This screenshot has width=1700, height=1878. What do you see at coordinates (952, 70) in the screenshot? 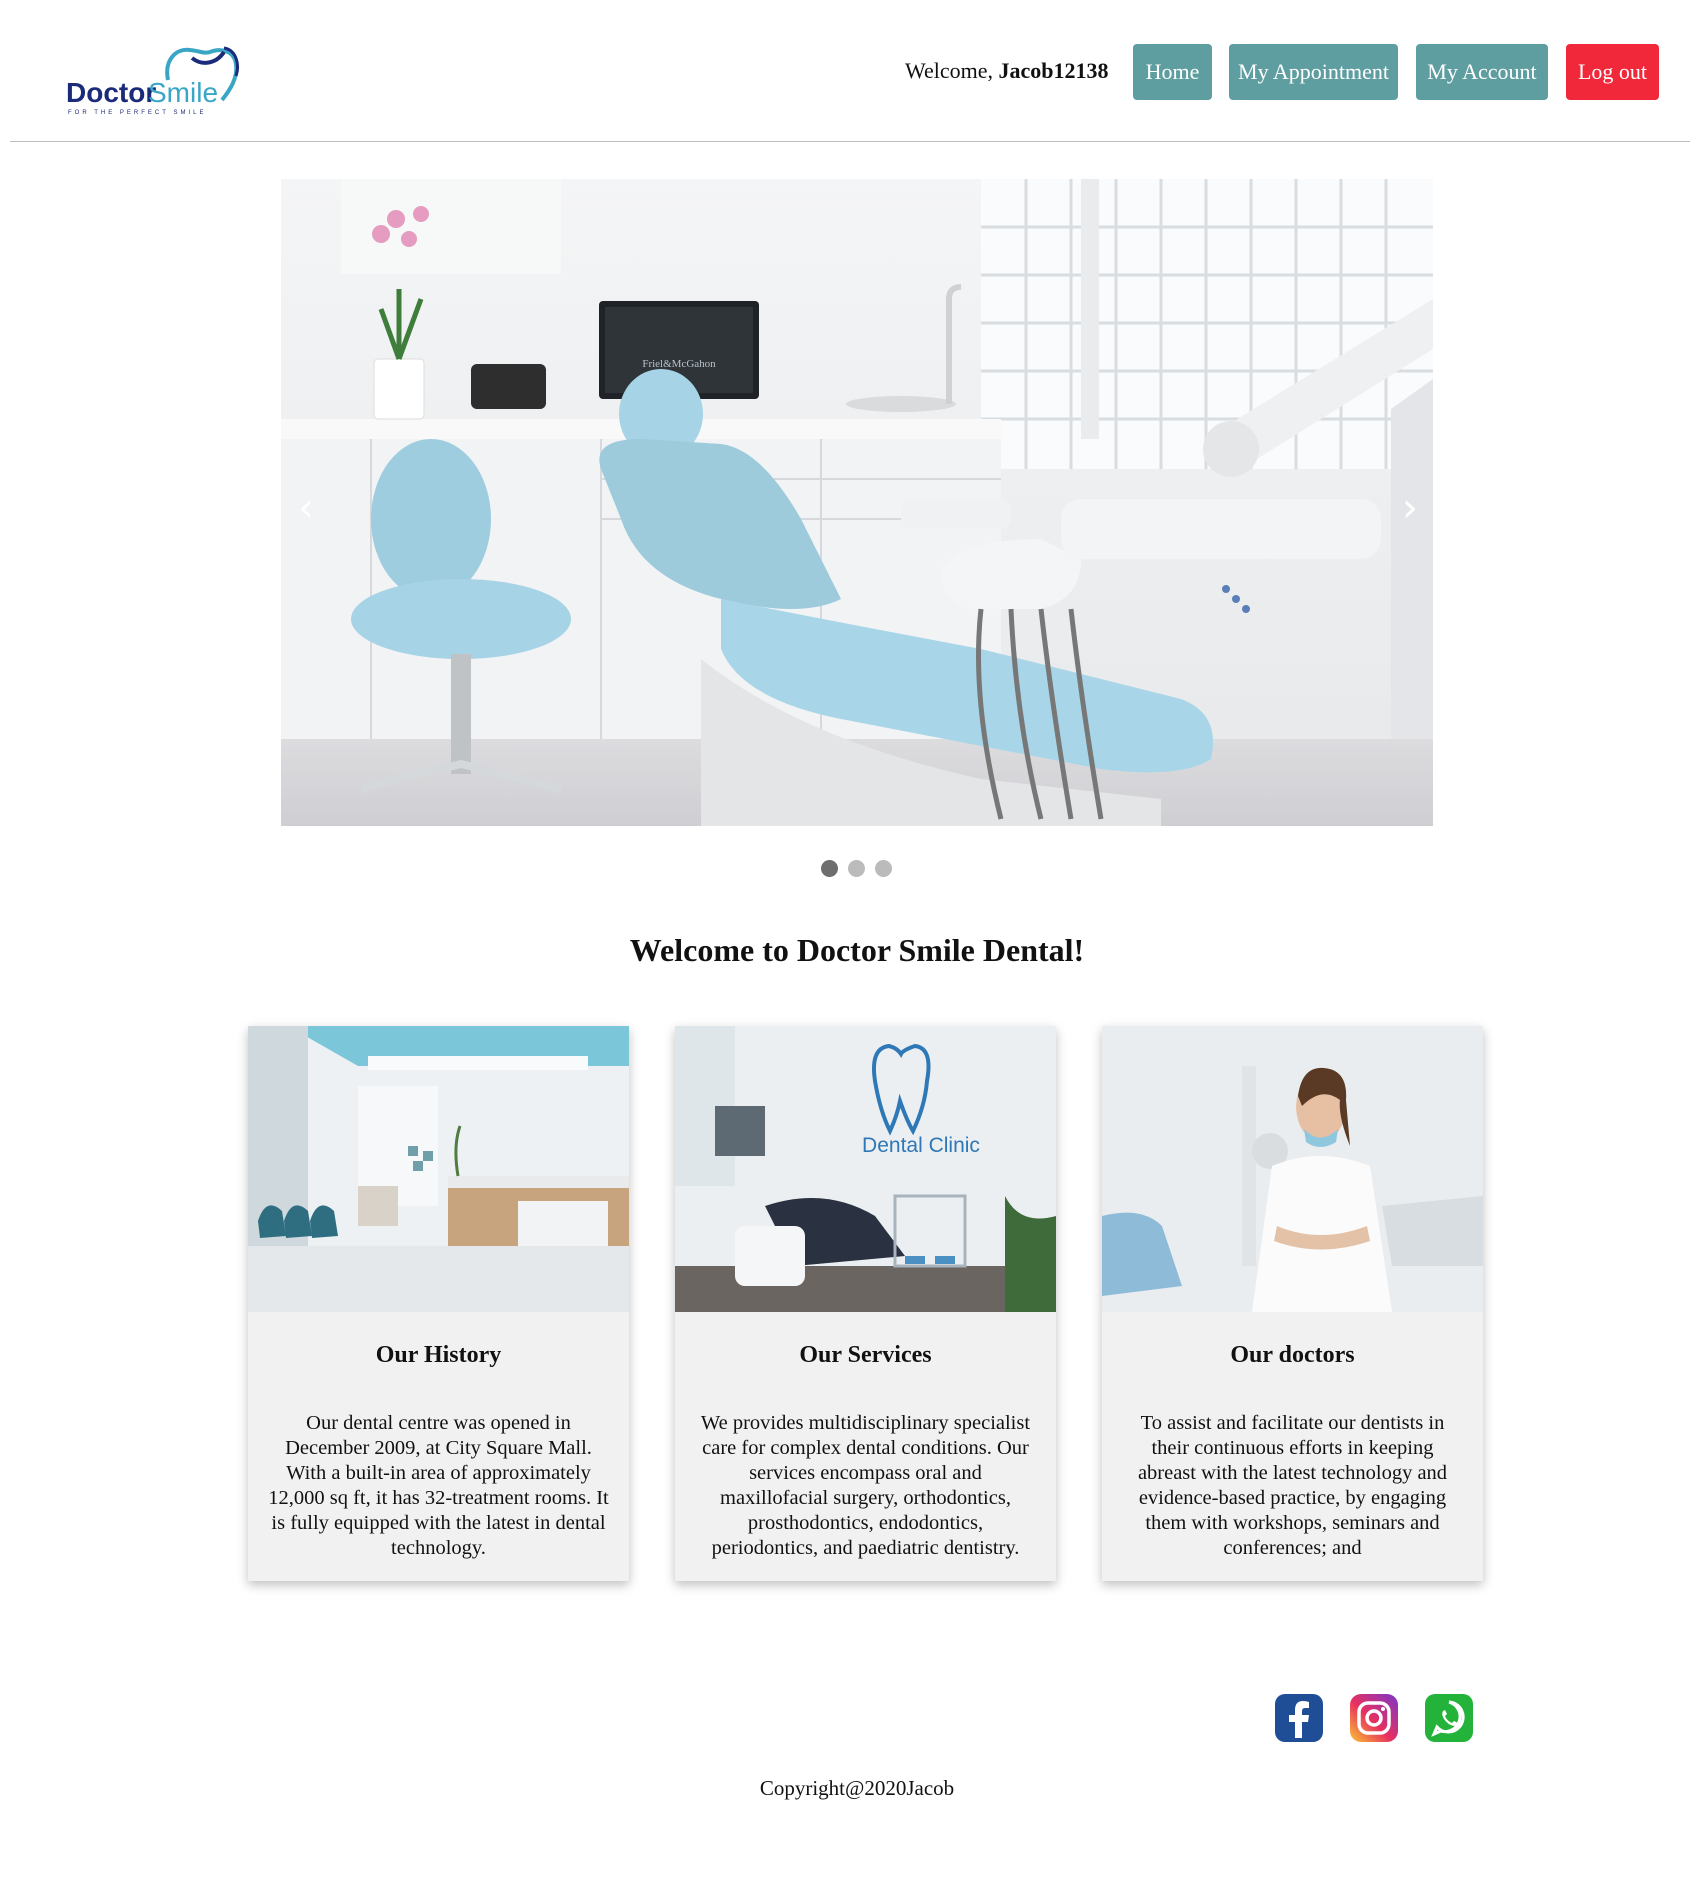
I see `welcome-prefix: Welcome,` at bounding box center [952, 70].